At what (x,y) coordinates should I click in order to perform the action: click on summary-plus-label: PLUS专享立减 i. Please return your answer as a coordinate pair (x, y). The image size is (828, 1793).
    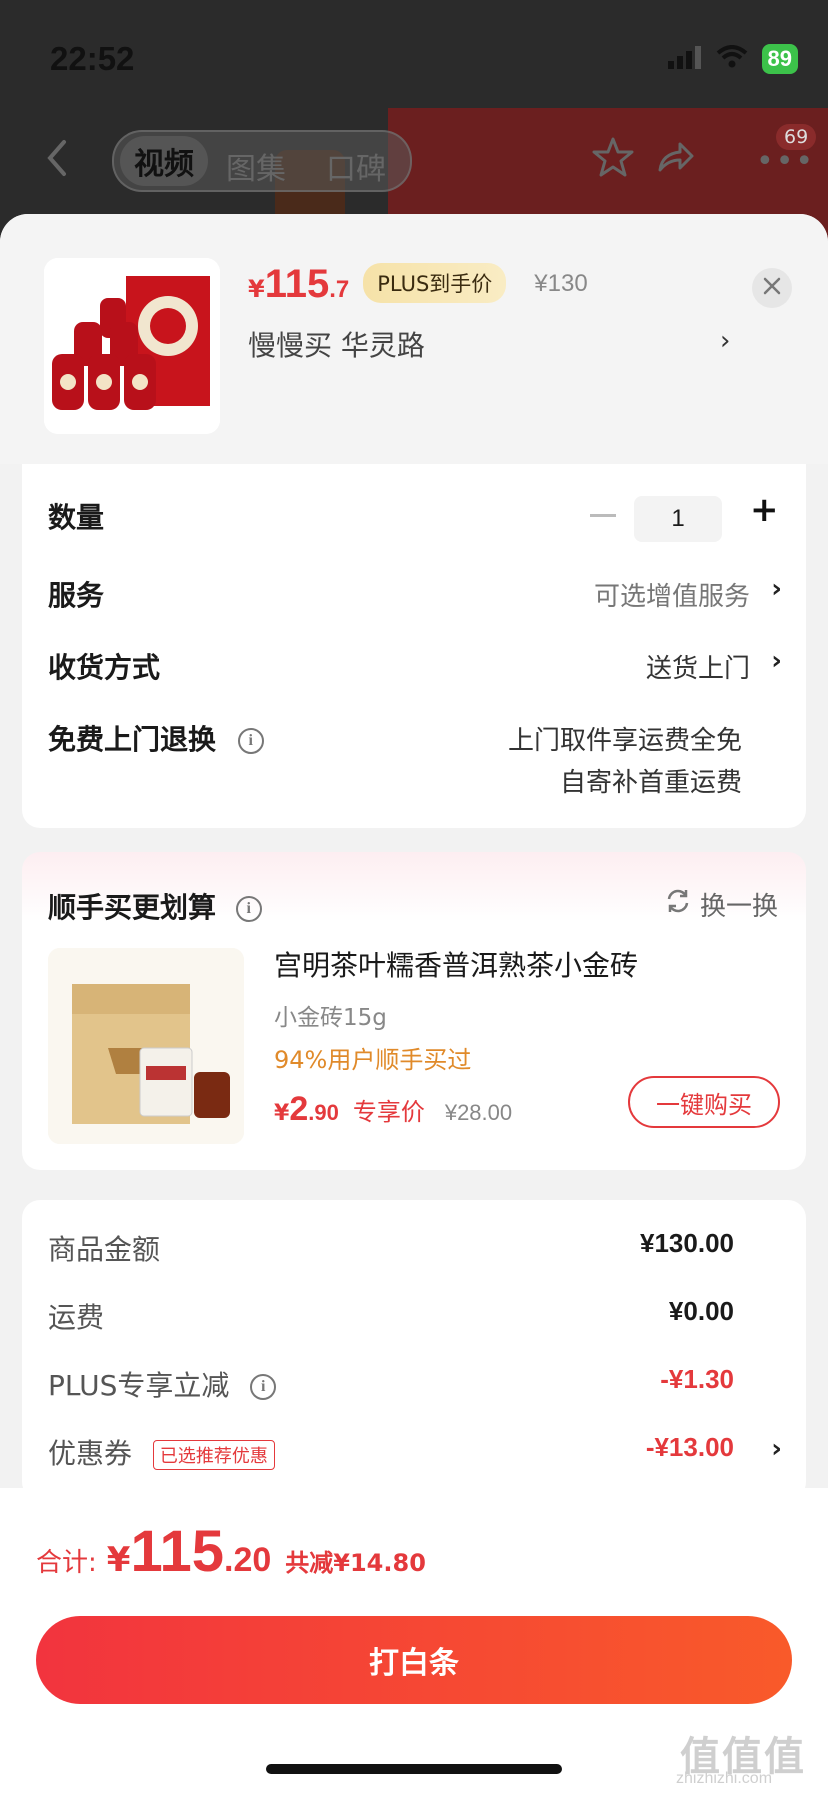
    Looking at the image, I should click on (162, 1384).